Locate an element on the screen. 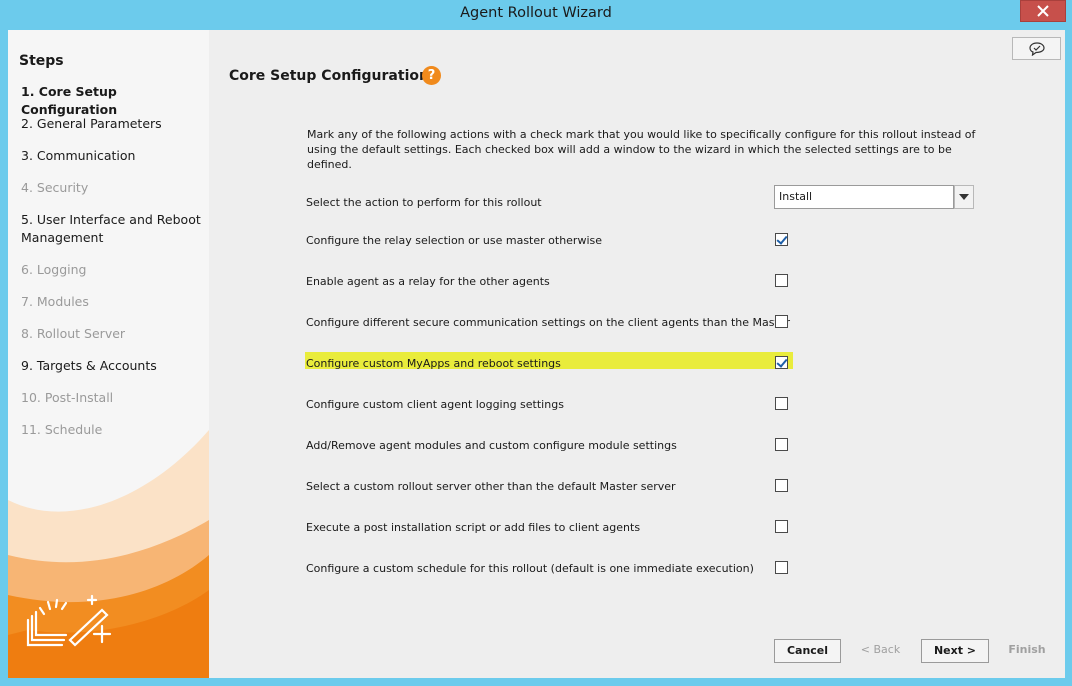 Image resolution: width=1072 pixels, height=686 pixels. step-targets-accounts: 9. Targets & Accounts is located at coordinates (113, 366).